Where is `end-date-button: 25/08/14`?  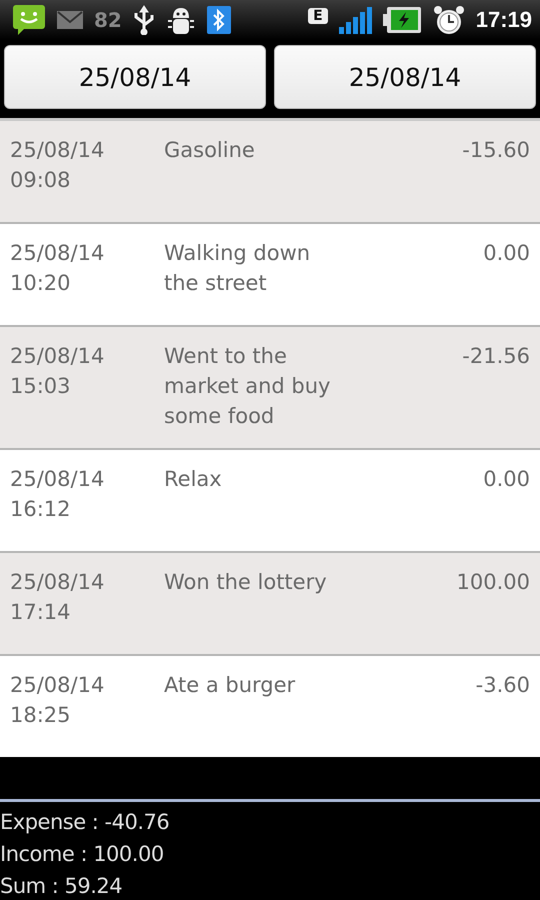
end-date-button: 25/08/14 is located at coordinates (405, 77).